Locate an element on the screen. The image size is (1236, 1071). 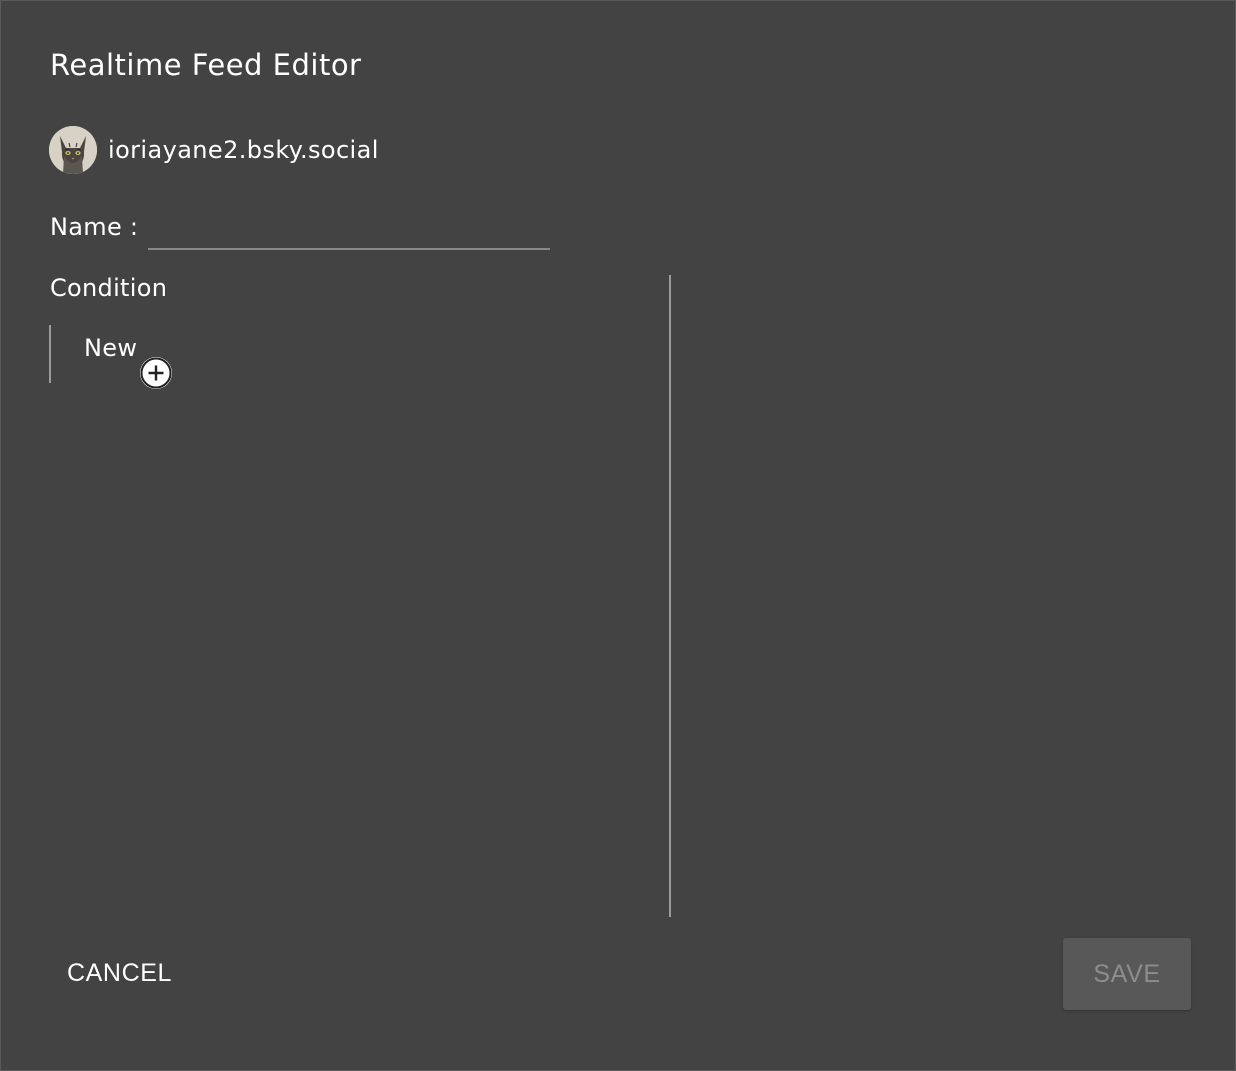
condition-item-new-label: New is located at coordinates (110, 348).